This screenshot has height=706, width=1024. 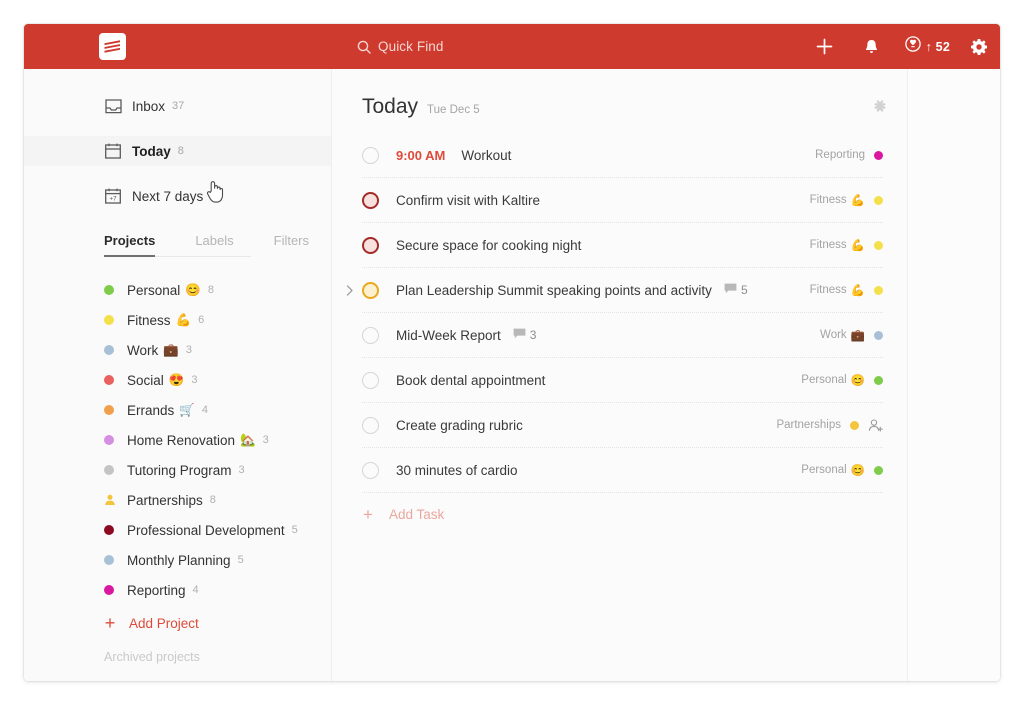 I want to click on sidebar-item-today: Today 8, so click(x=177, y=151).